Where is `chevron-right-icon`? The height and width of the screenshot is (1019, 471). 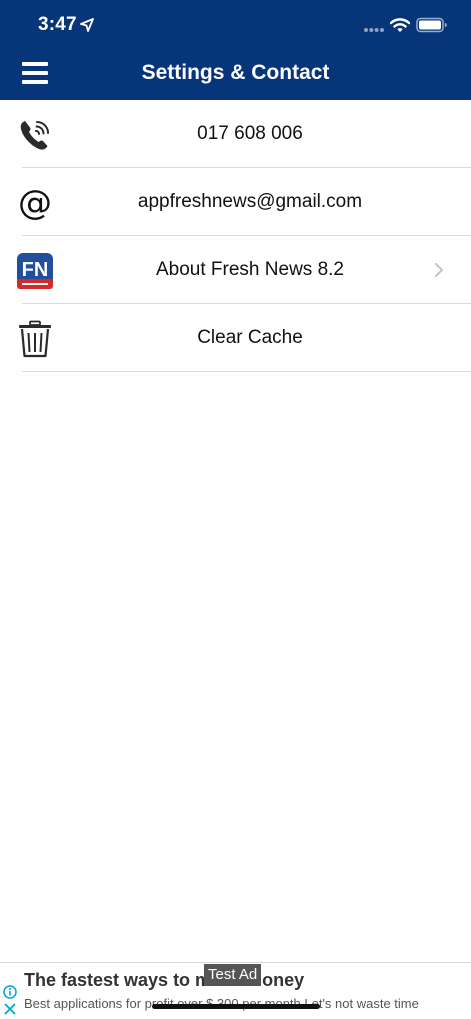
chevron-right-icon is located at coordinates (439, 270).